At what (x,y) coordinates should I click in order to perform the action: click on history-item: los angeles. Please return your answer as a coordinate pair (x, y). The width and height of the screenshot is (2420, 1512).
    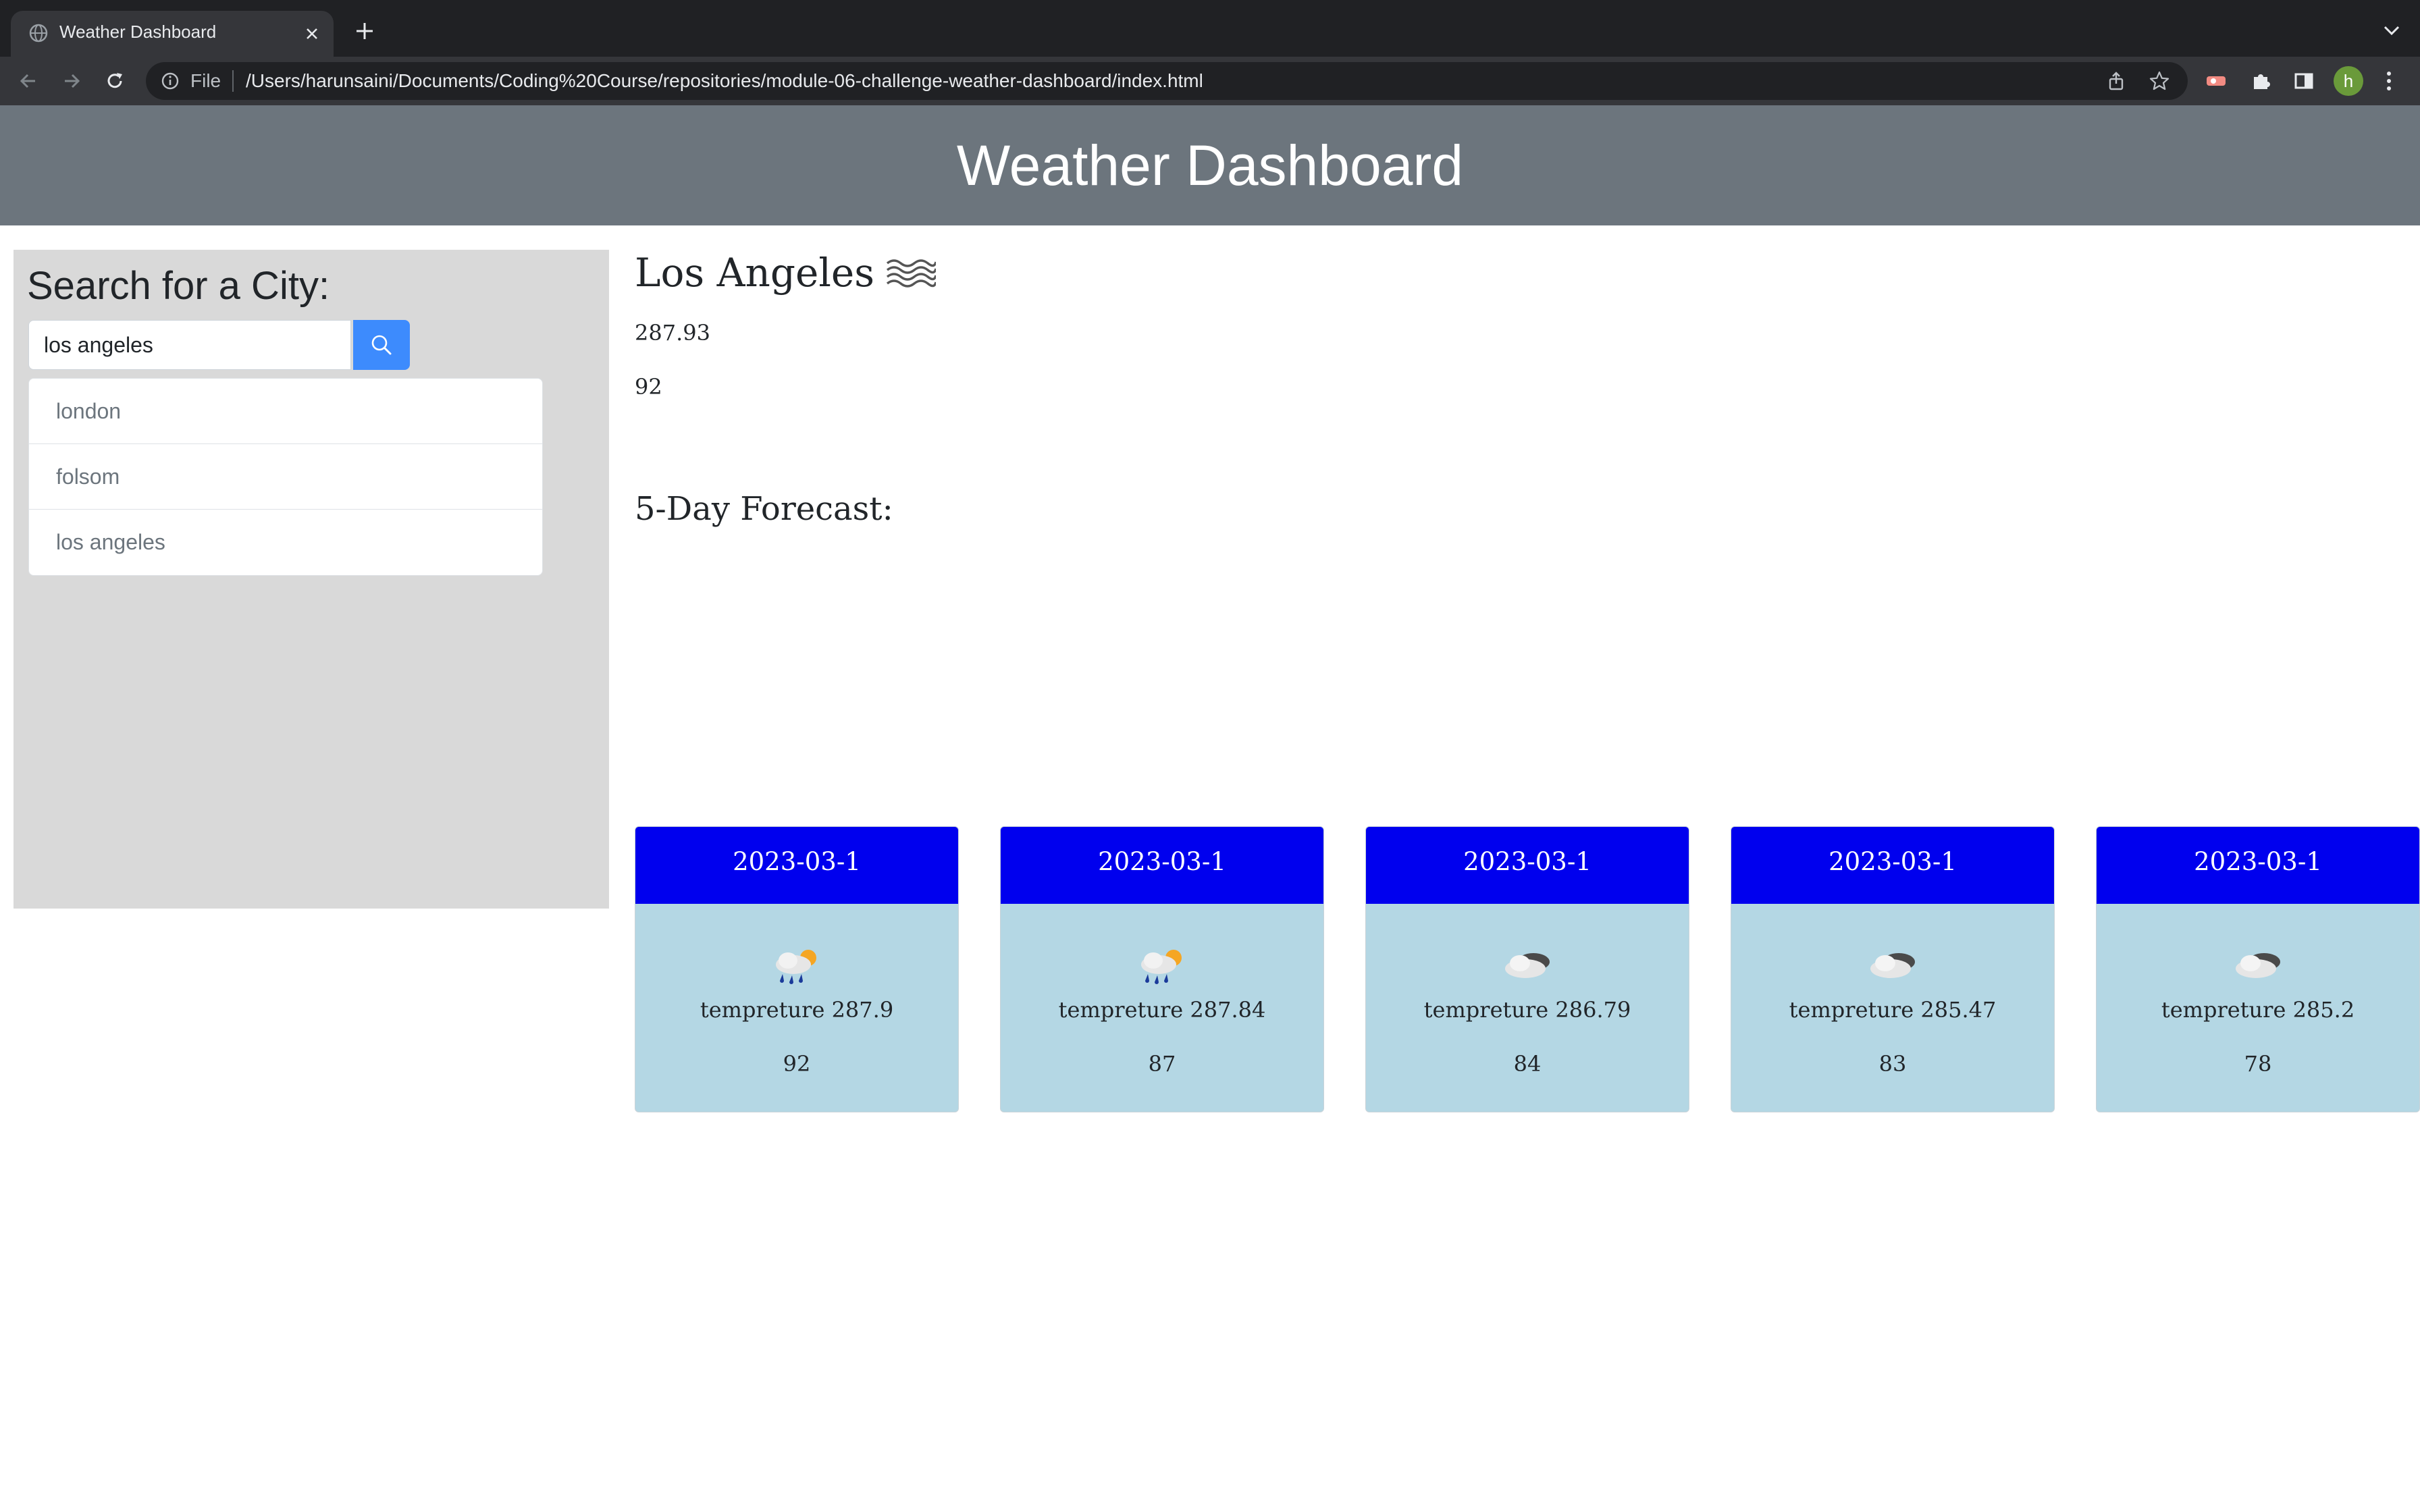
    Looking at the image, I should click on (285, 542).